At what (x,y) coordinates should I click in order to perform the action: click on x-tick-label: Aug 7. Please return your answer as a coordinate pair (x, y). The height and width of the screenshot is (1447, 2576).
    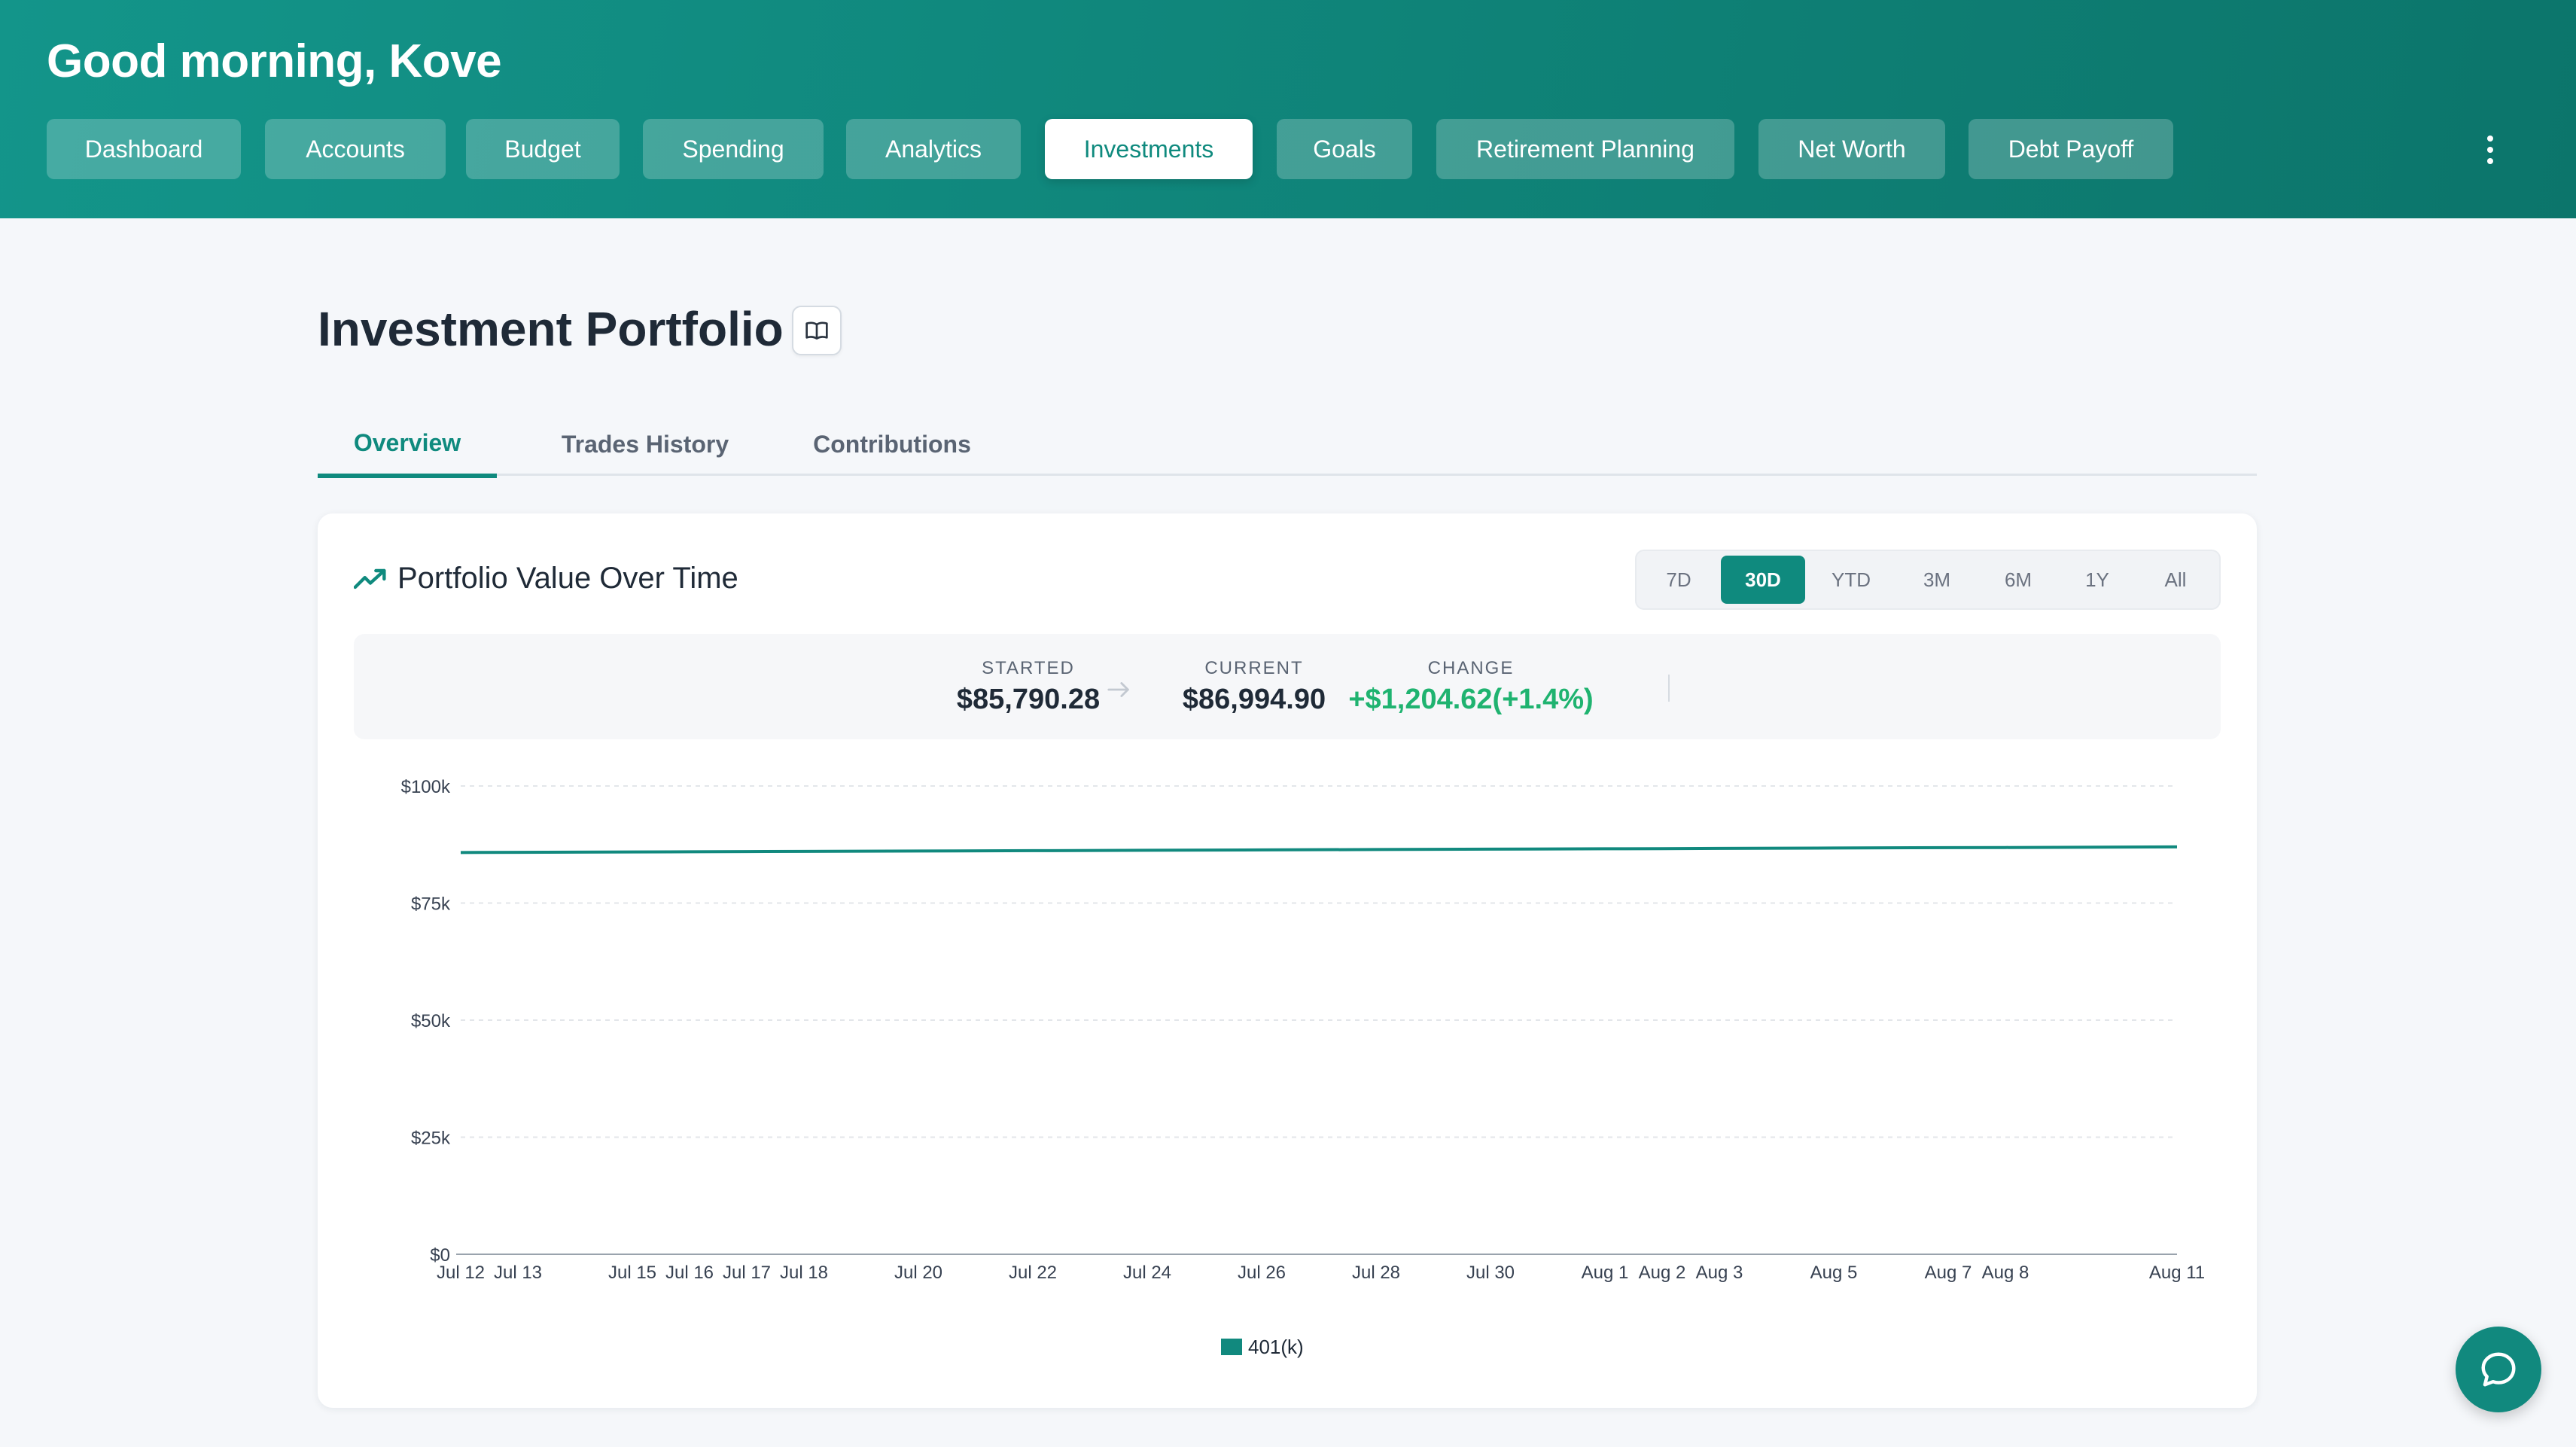
    Looking at the image, I should click on (1949, 1273).